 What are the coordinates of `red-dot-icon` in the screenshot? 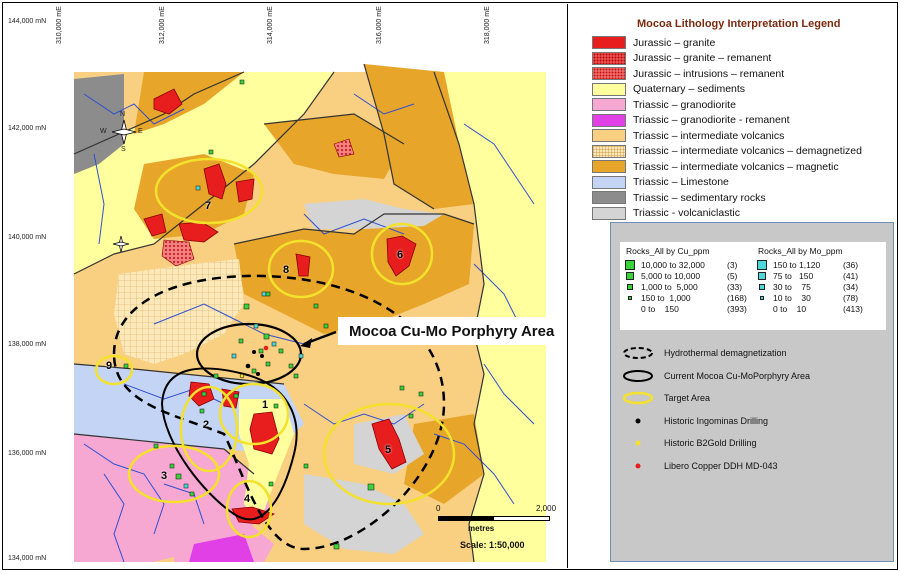 It's located at (638, 466).